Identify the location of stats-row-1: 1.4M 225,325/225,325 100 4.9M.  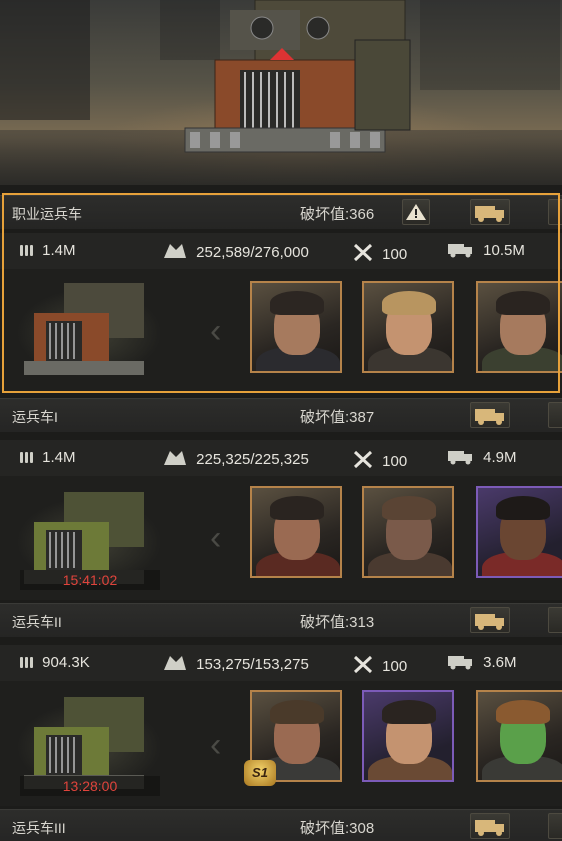
(281, 458).